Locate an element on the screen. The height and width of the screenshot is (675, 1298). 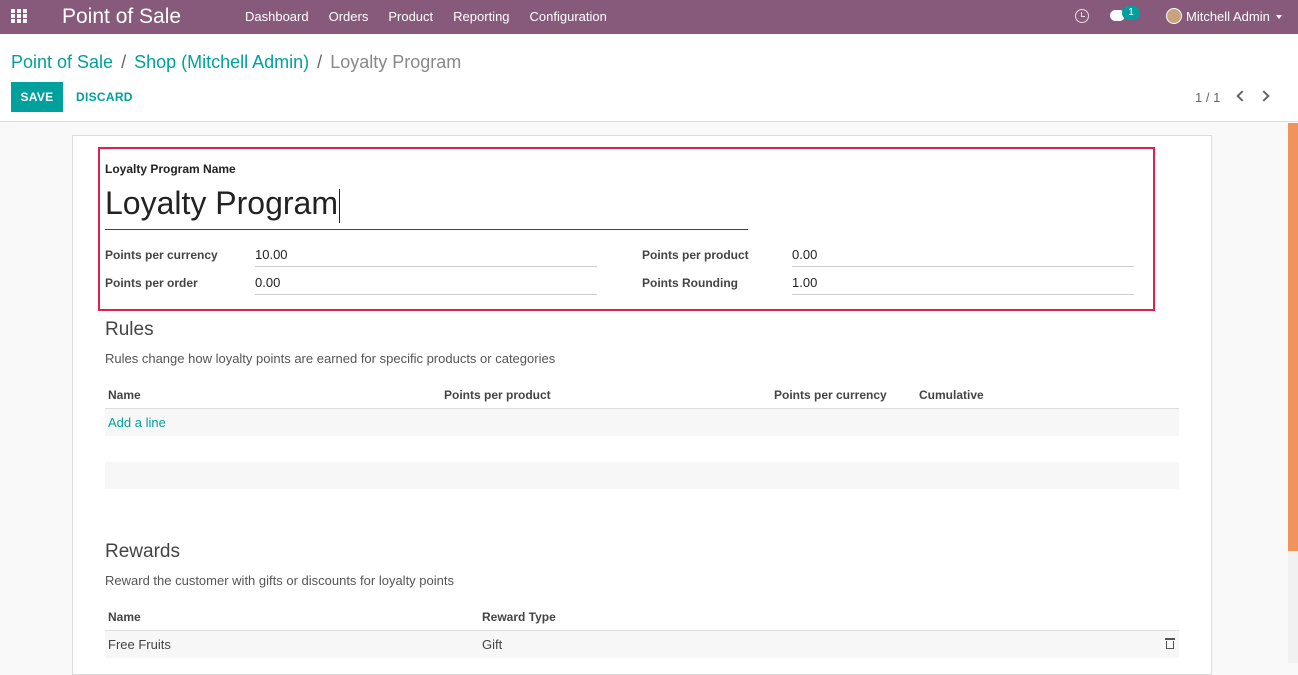
chat-count-badge: 1 is located at coordinates (1131, 13).